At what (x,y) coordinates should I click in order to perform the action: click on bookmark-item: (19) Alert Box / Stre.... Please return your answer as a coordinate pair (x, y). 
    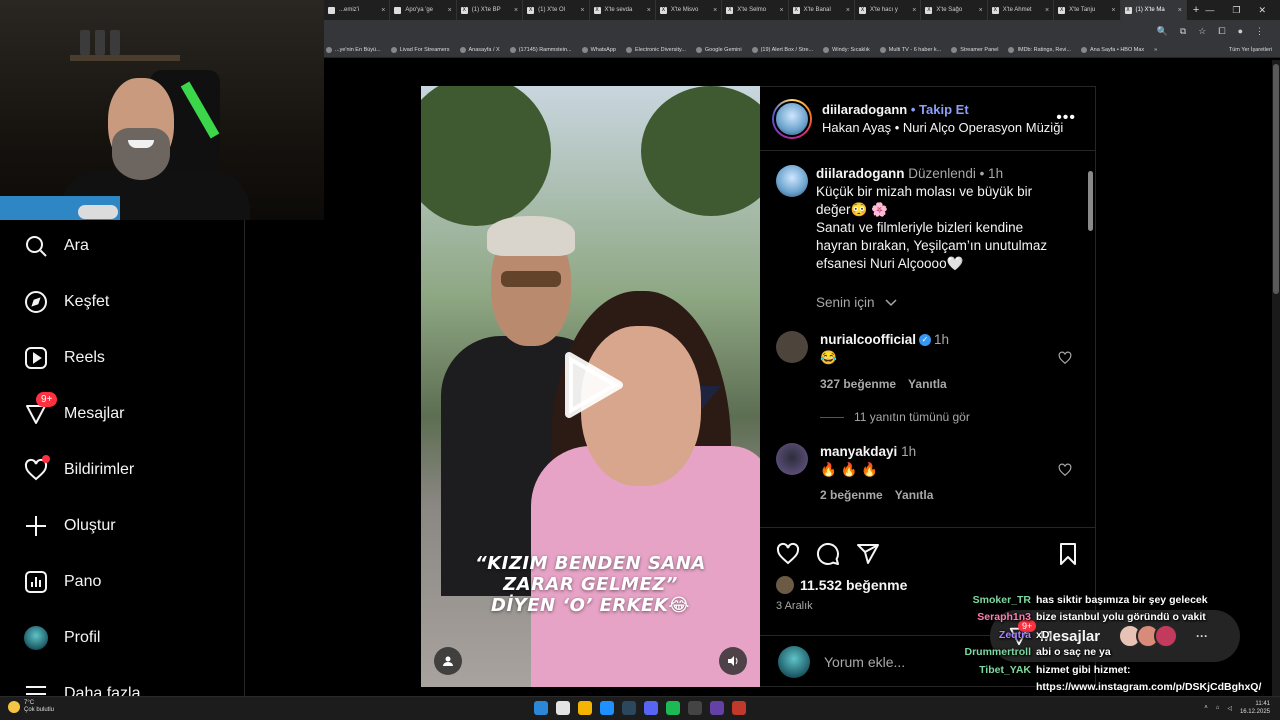
    Looking at the image, I should click on (782, 49).